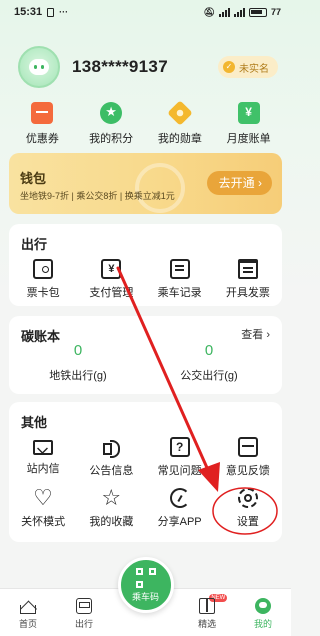 The height and width of the screenshot is (636, 320). Describe the element at coordinates (248, 113) in the screenshot. I see `bill-icon` at that location.